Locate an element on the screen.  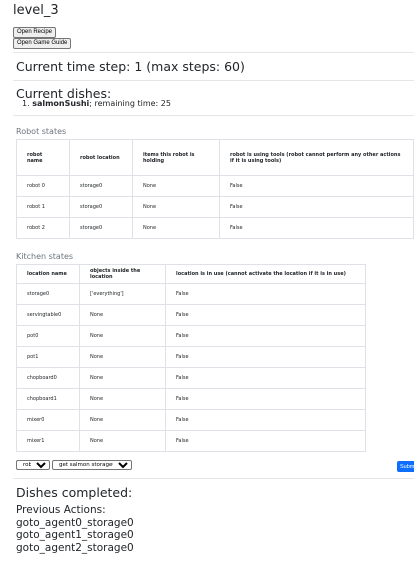
column-header: robot location is located at coordinates (101, 157).